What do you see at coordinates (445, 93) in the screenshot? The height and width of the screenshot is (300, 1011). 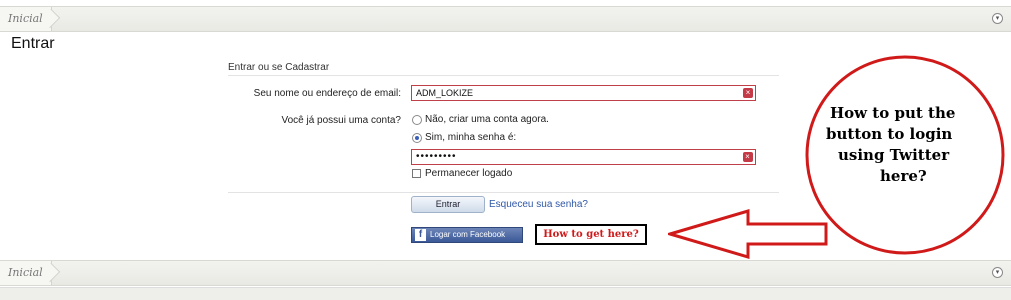 I see `email-field-value: ADM_LOKIZE` at bounding box center [445, 93].